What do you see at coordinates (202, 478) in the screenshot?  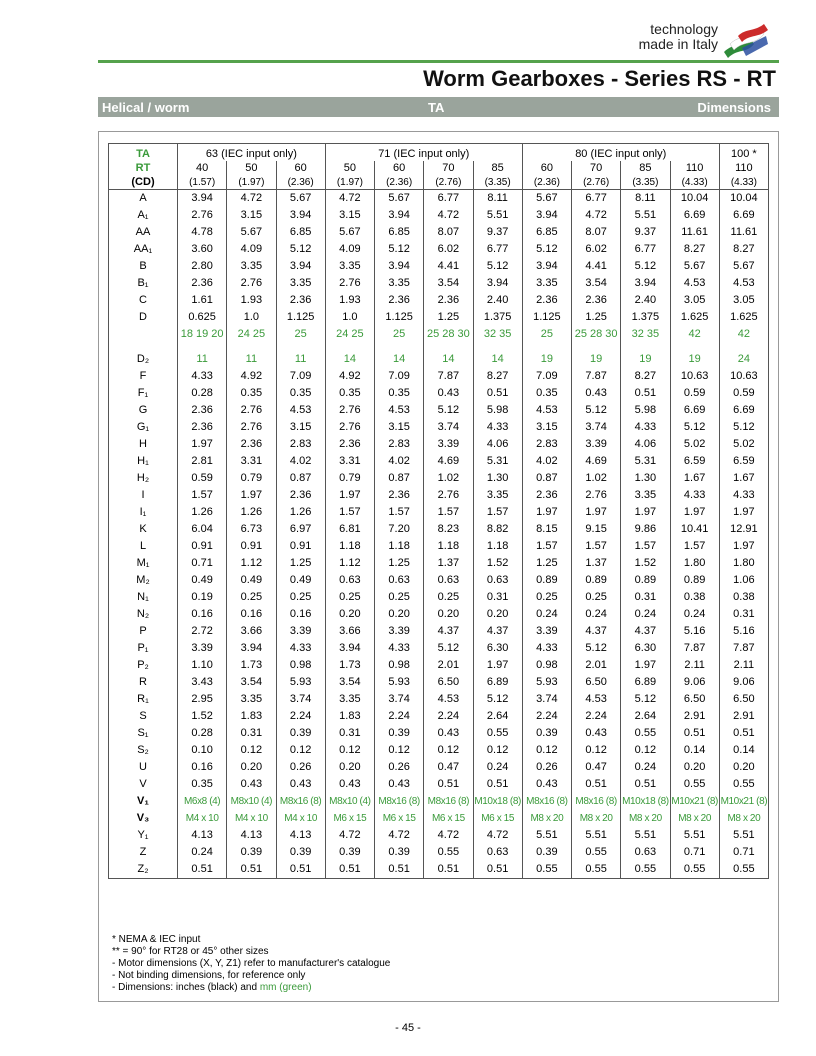 I see `value-cell: 0.59` at bounding box center [202, 478].